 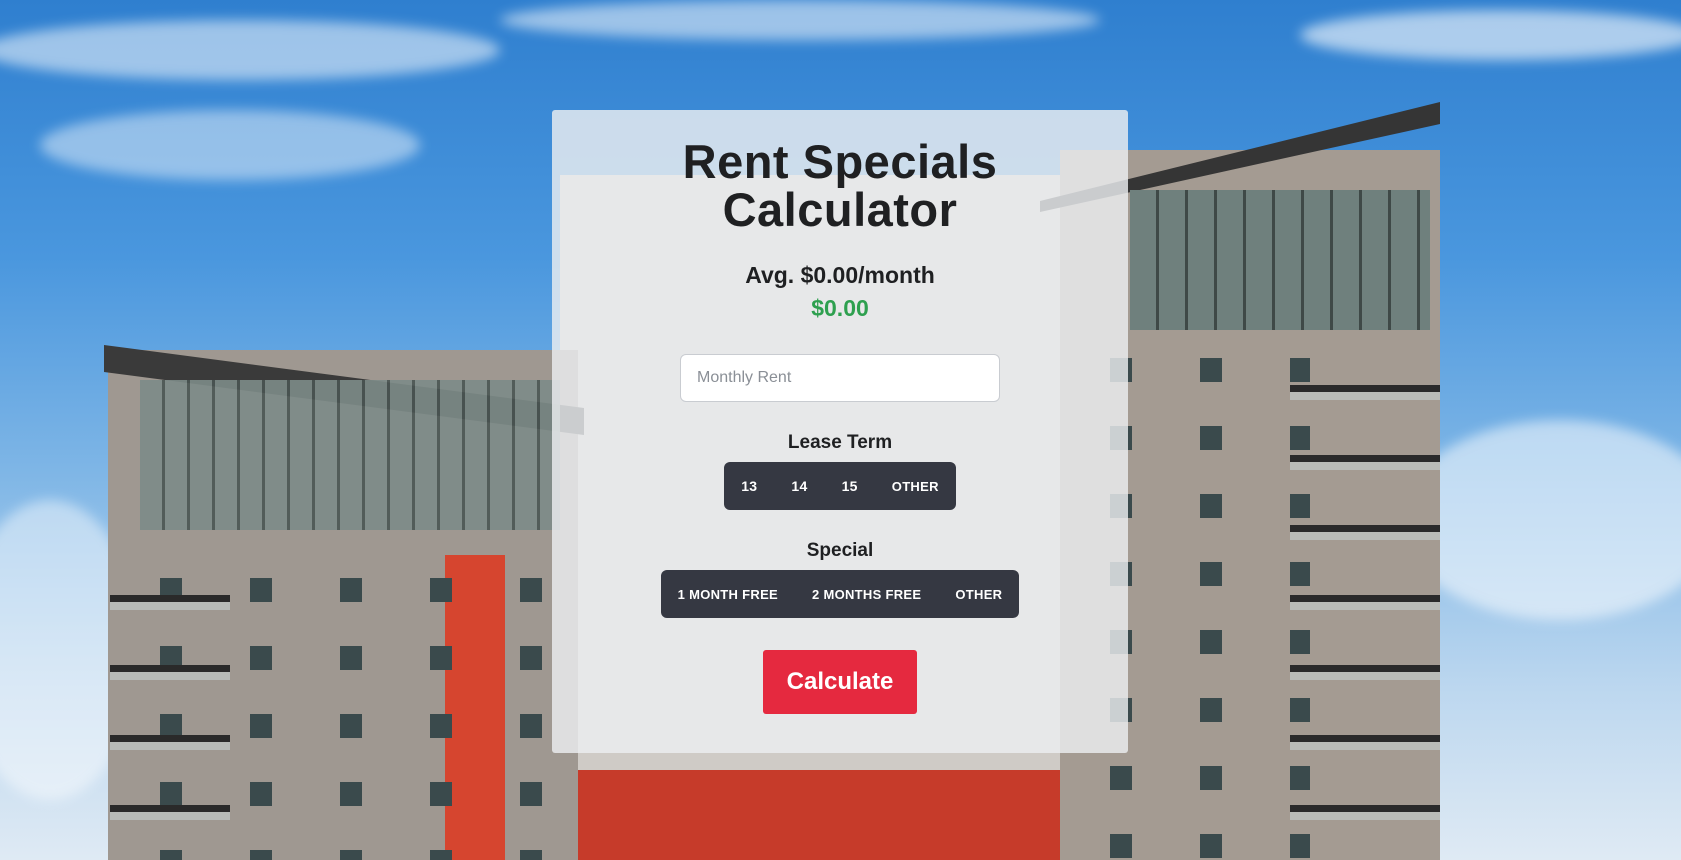 I want to click on special-label: Special, so click(x=840, y=550).